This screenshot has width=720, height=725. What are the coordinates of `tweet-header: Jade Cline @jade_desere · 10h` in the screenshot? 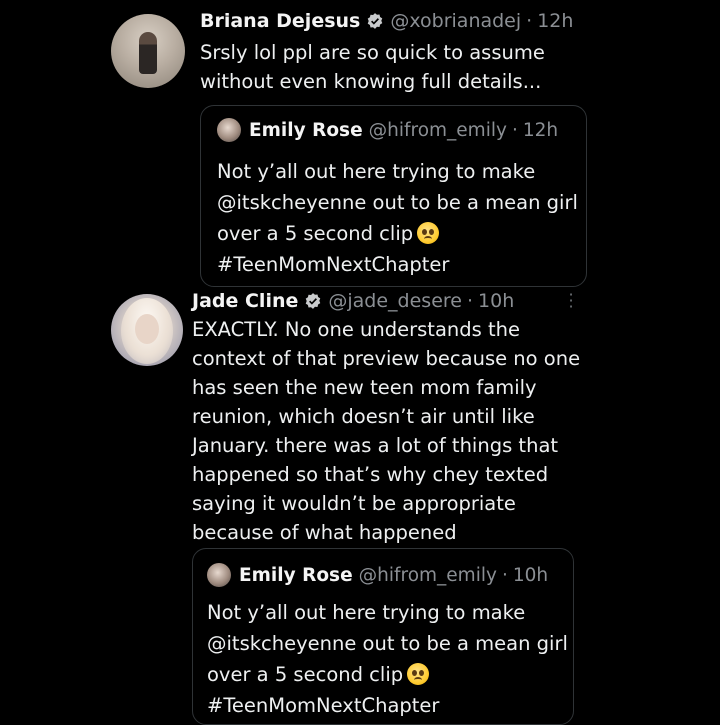 It's located at (353, 301).